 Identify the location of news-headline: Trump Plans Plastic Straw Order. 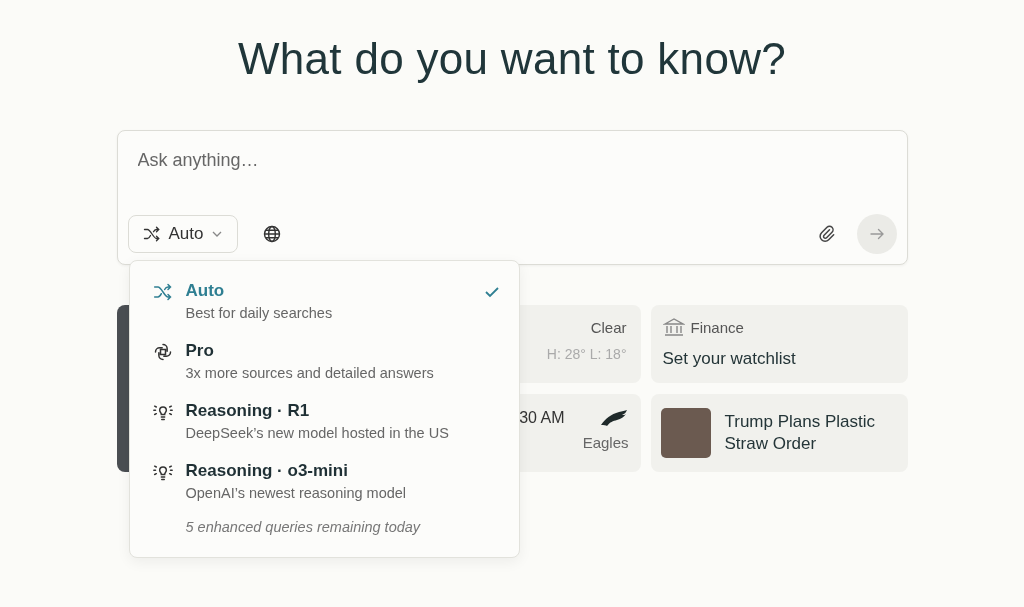
(800, 433).